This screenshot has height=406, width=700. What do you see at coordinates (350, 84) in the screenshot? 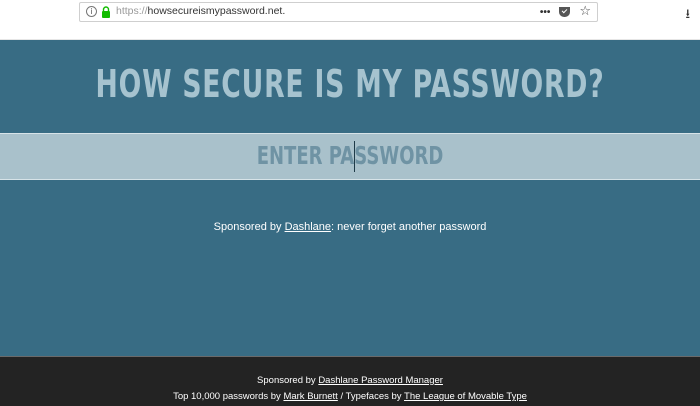
I see `page-title: HOW SECURE IS MY PASSWORD?` at bounding box center [350, 84].